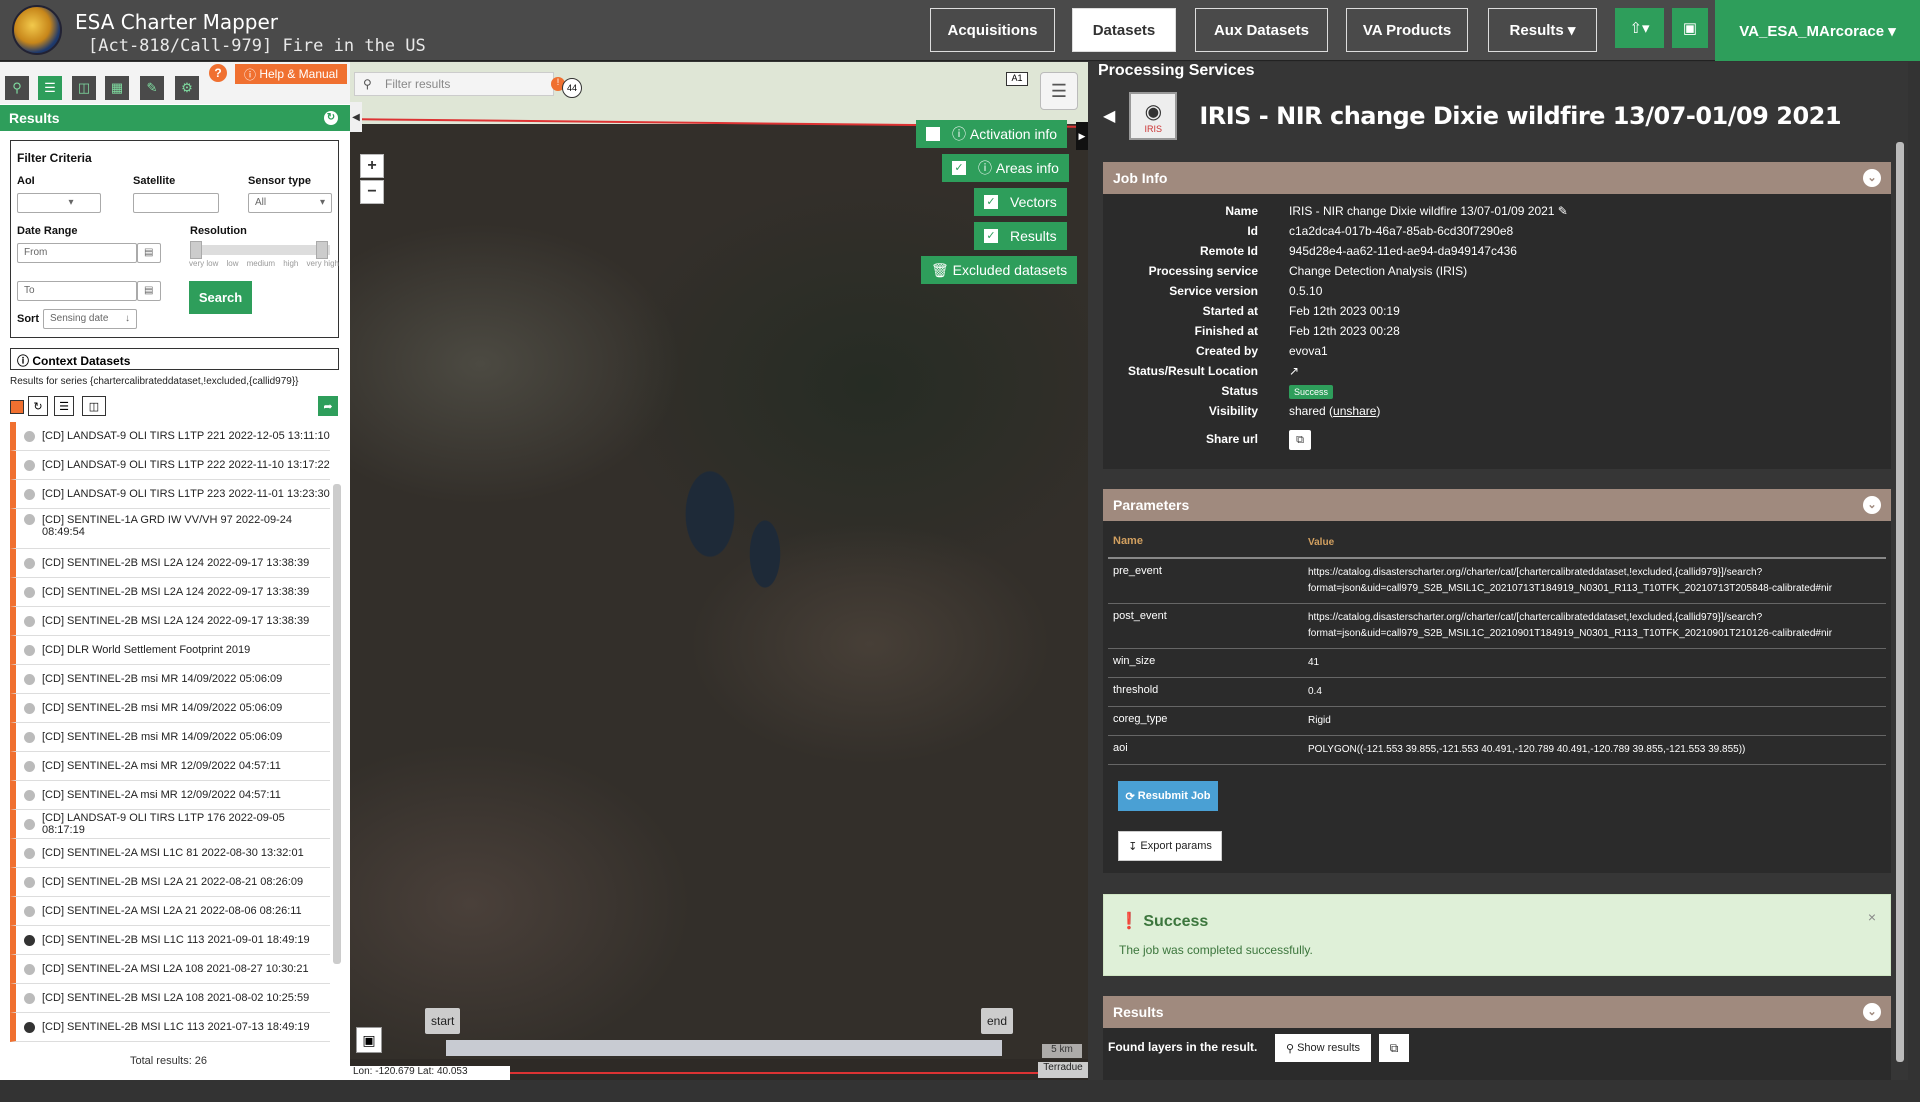 The width and height of the screenshot is (1920, 1102). What do you see at coordinates (59, 203) in the screenshot?
I see `aoi-select: ▾` at bounding box center [59, 203].